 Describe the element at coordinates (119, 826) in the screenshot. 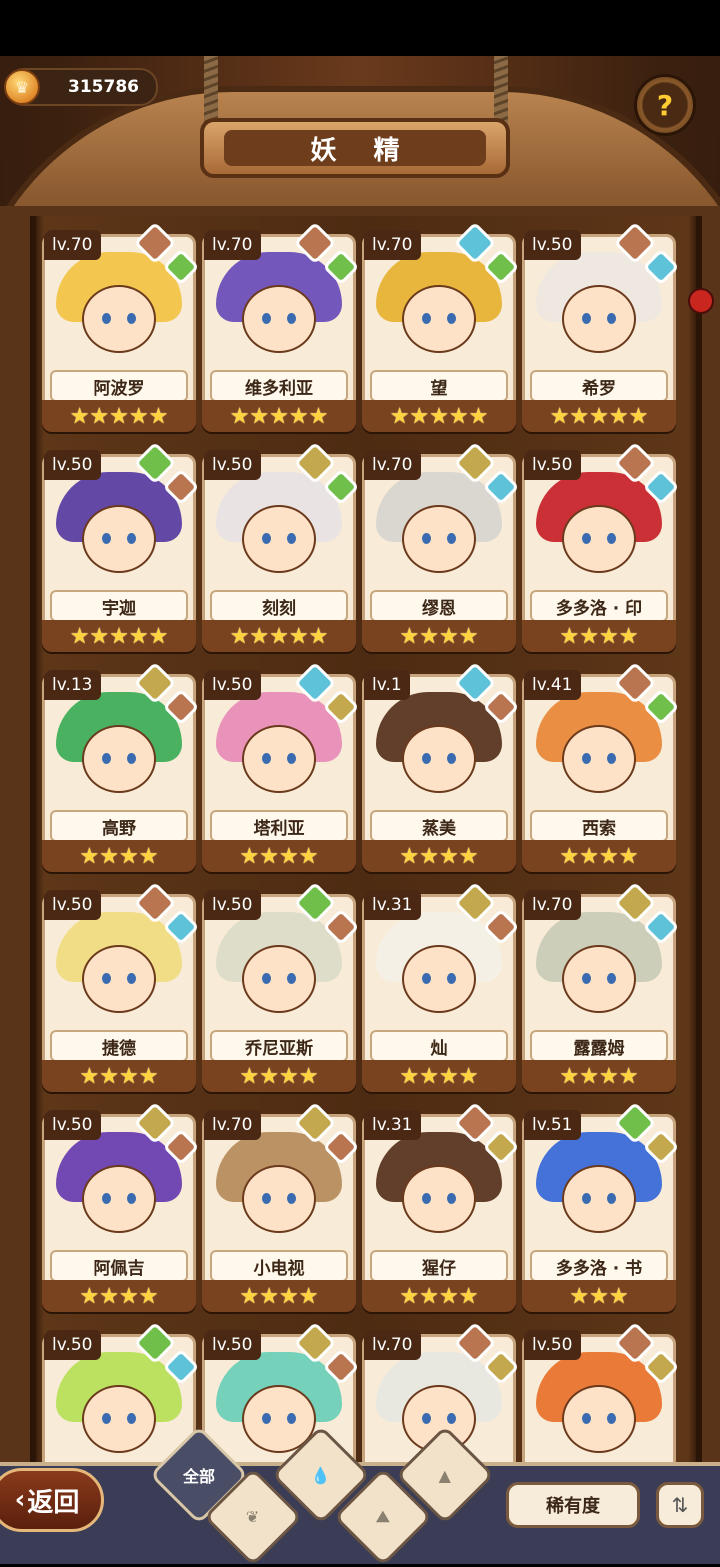

I see `character-name: 高野` at that location.